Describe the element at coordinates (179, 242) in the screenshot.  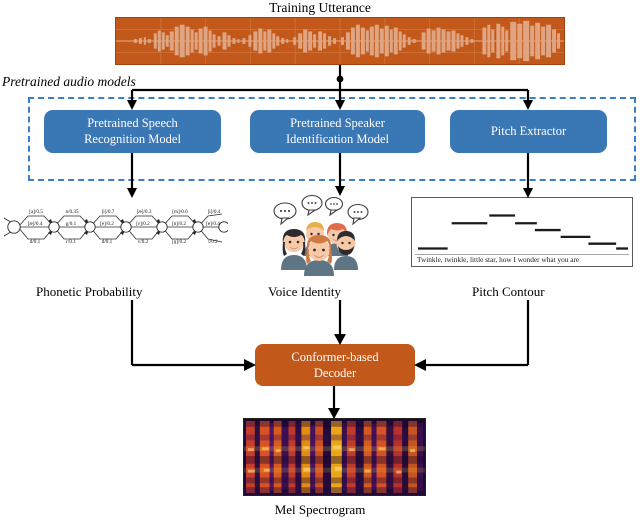
I see `lattice-edge-label: [ŋ]/0.2` at that location.